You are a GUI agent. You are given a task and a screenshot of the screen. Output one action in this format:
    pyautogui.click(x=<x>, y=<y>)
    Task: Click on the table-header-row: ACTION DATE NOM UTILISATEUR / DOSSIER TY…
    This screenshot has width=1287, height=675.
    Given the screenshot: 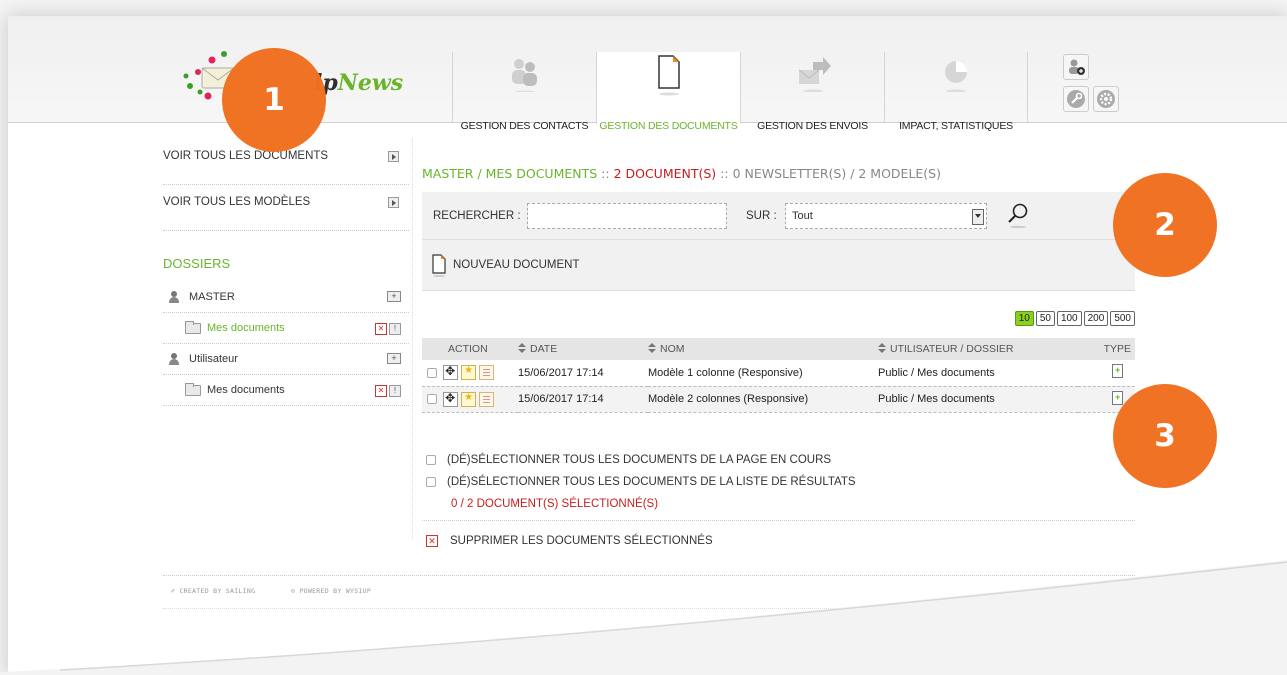 What is the action you would take?
    pyautogui.click(x=778, y=349)
    